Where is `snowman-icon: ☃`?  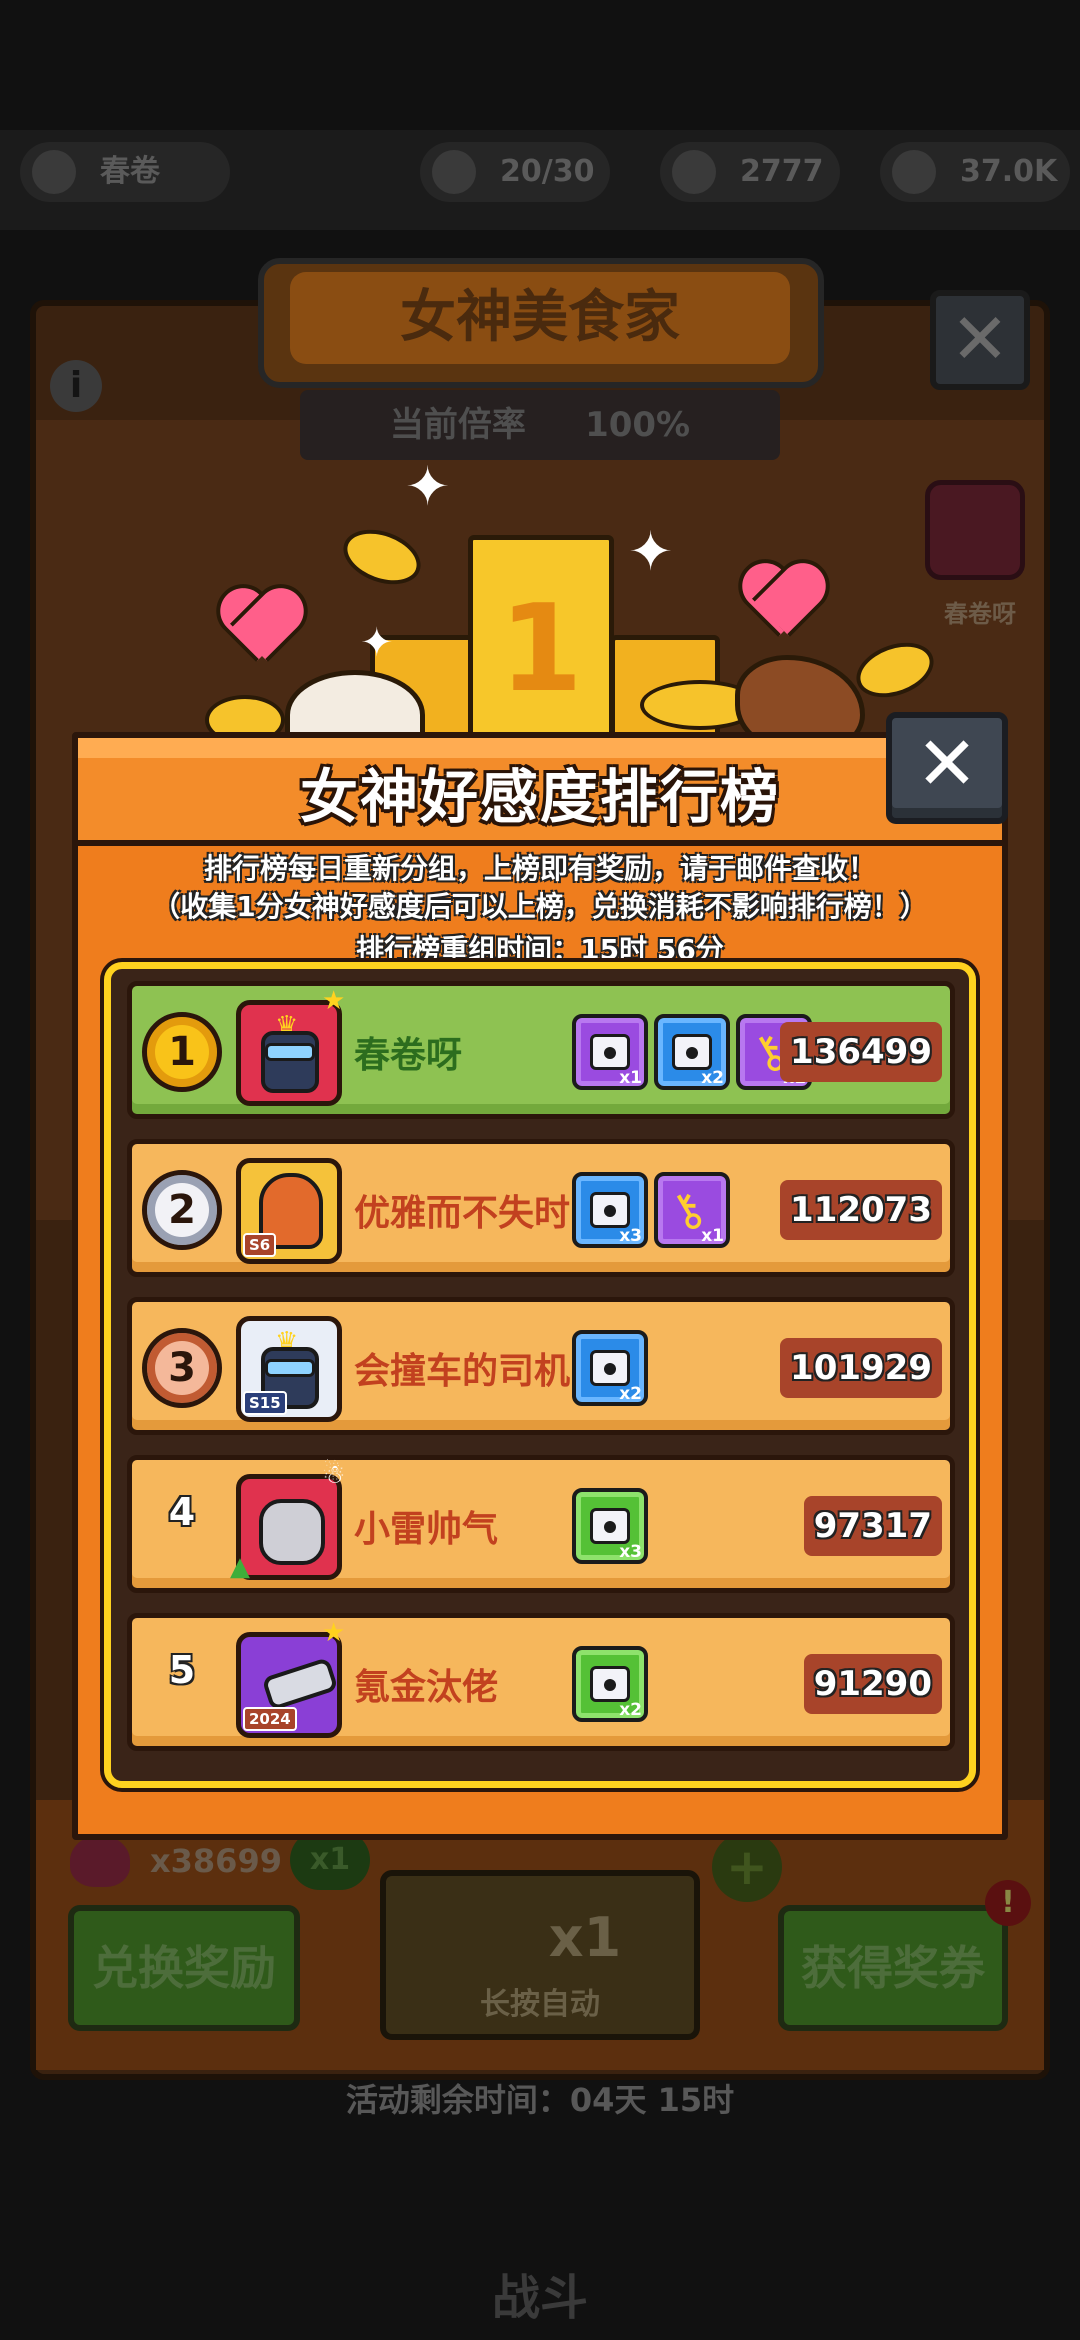 snowman-icon: ☃ is located at coordinates (334, 1475).